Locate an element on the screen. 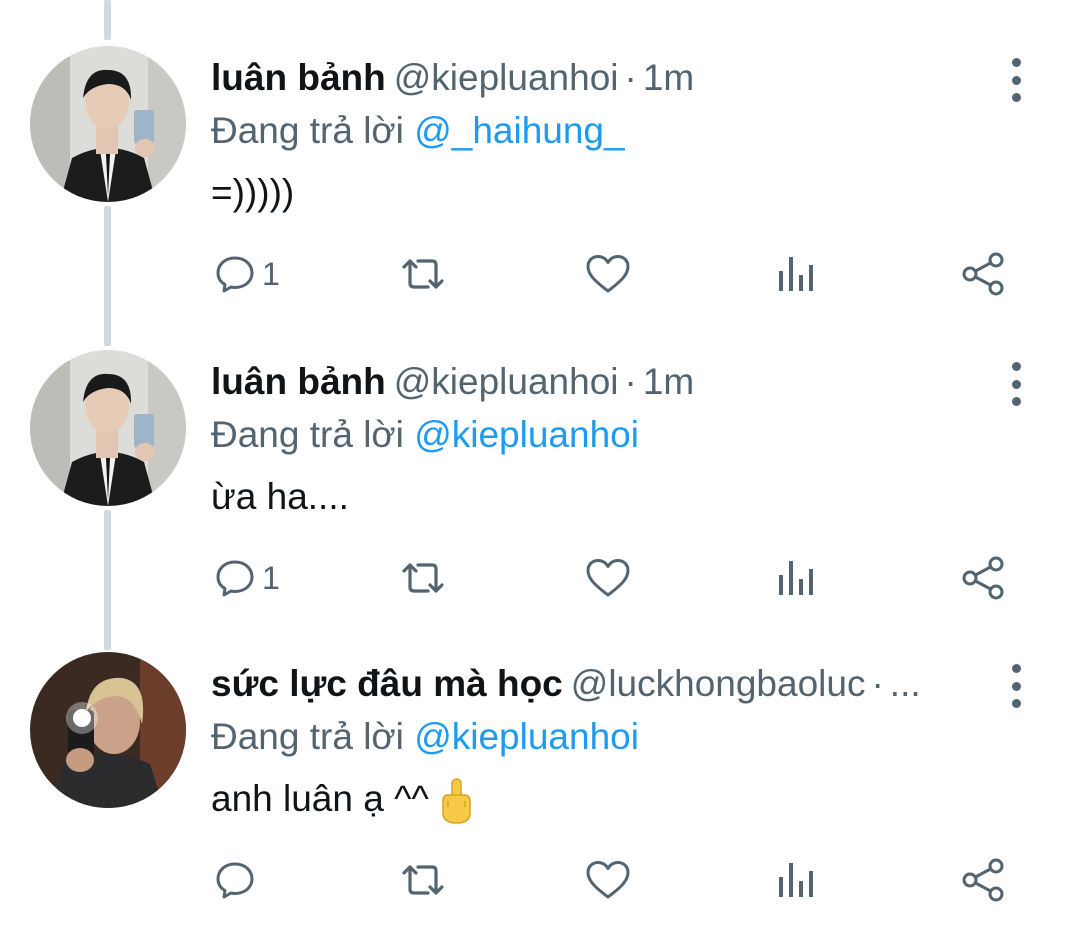 The width and height of the screenshot is (1080, 925). user-handle: @luckhongbaoluc is located at coordinates (718, 683).